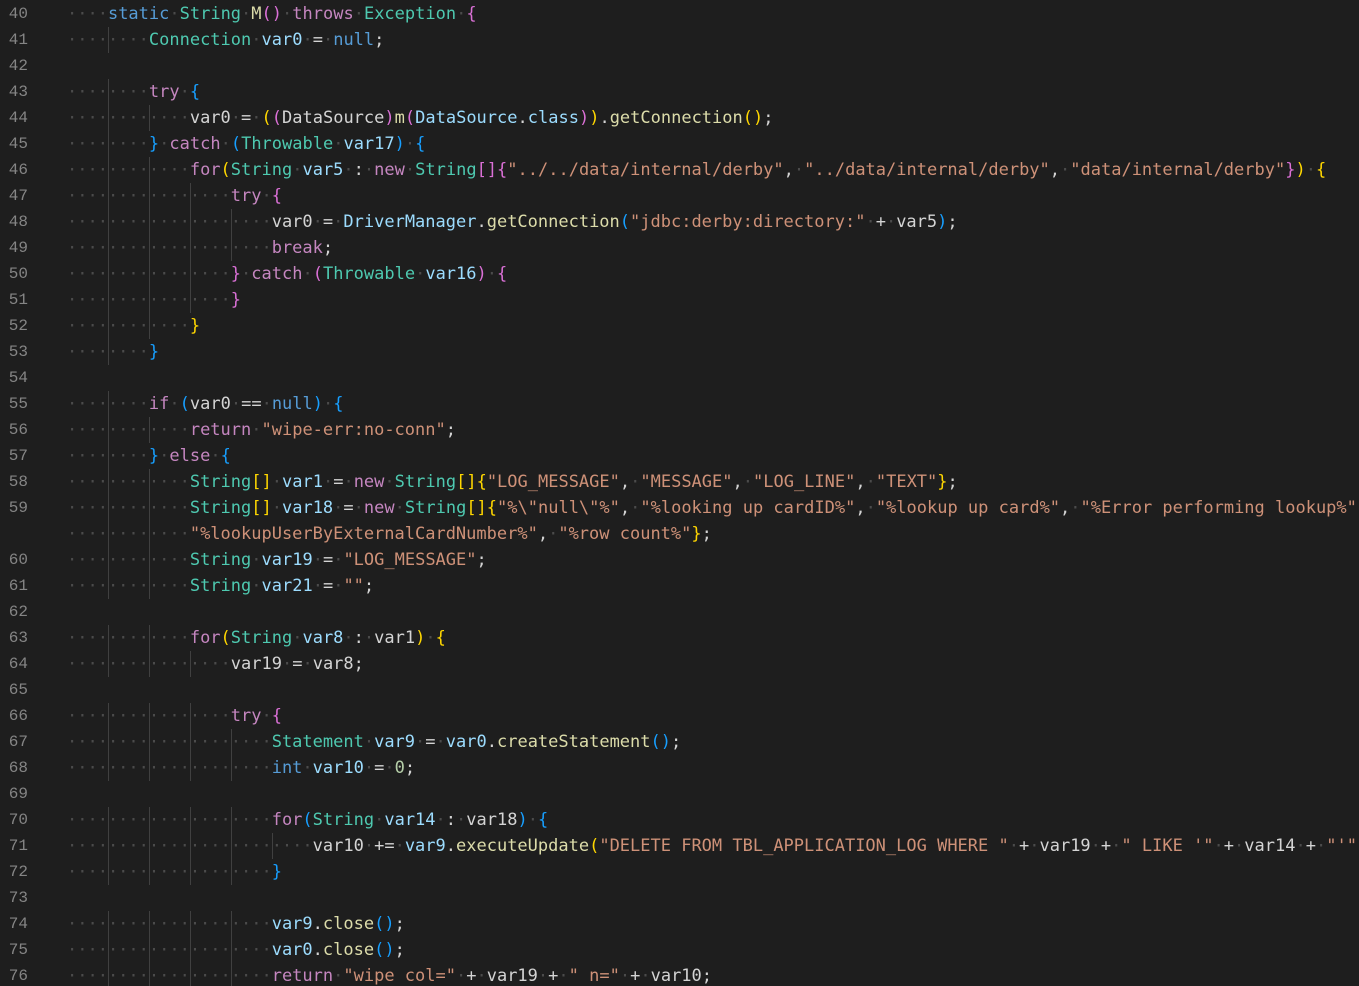 This screenshot has height=986, width=1359. Describe the element at coordinates (679, 664) in the screenshot. I see `code-line: 64 ················var19·=·var8;` at that location.